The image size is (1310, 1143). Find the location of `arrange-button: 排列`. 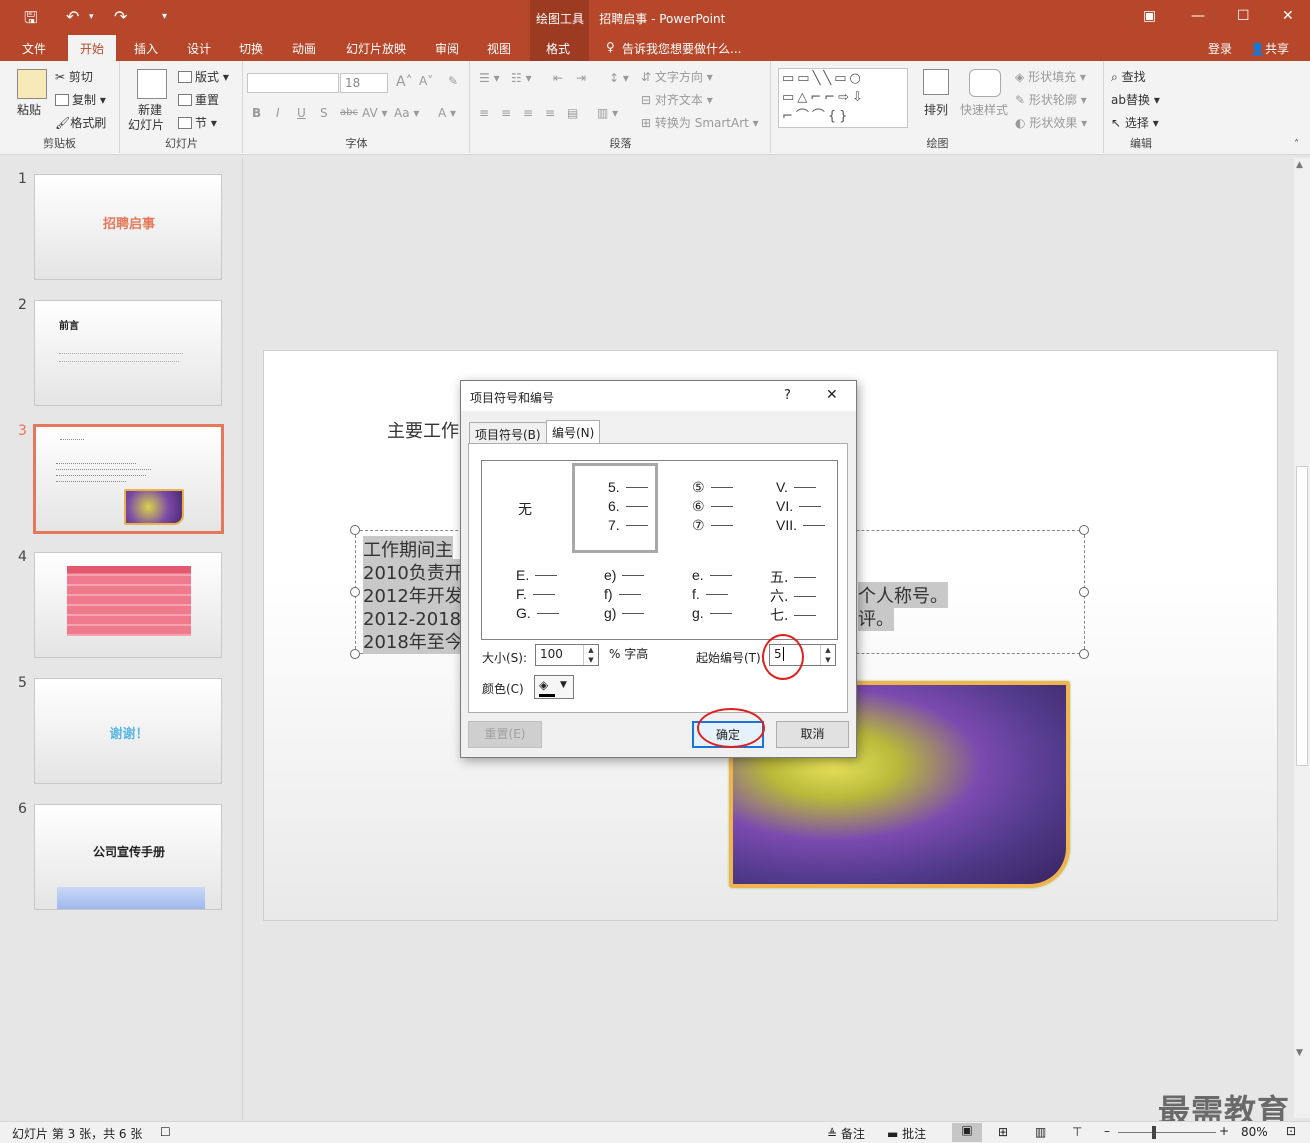

arrange-button: 排列 is located at coordinates (936, 109).